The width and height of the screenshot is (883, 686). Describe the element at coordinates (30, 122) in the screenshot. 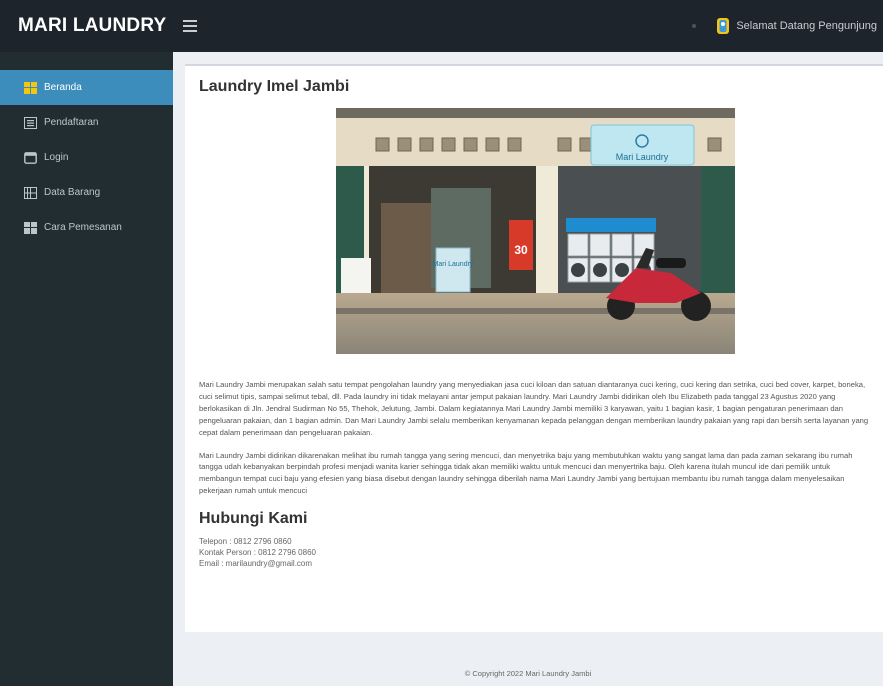

I see `form-list-icon` at that location.